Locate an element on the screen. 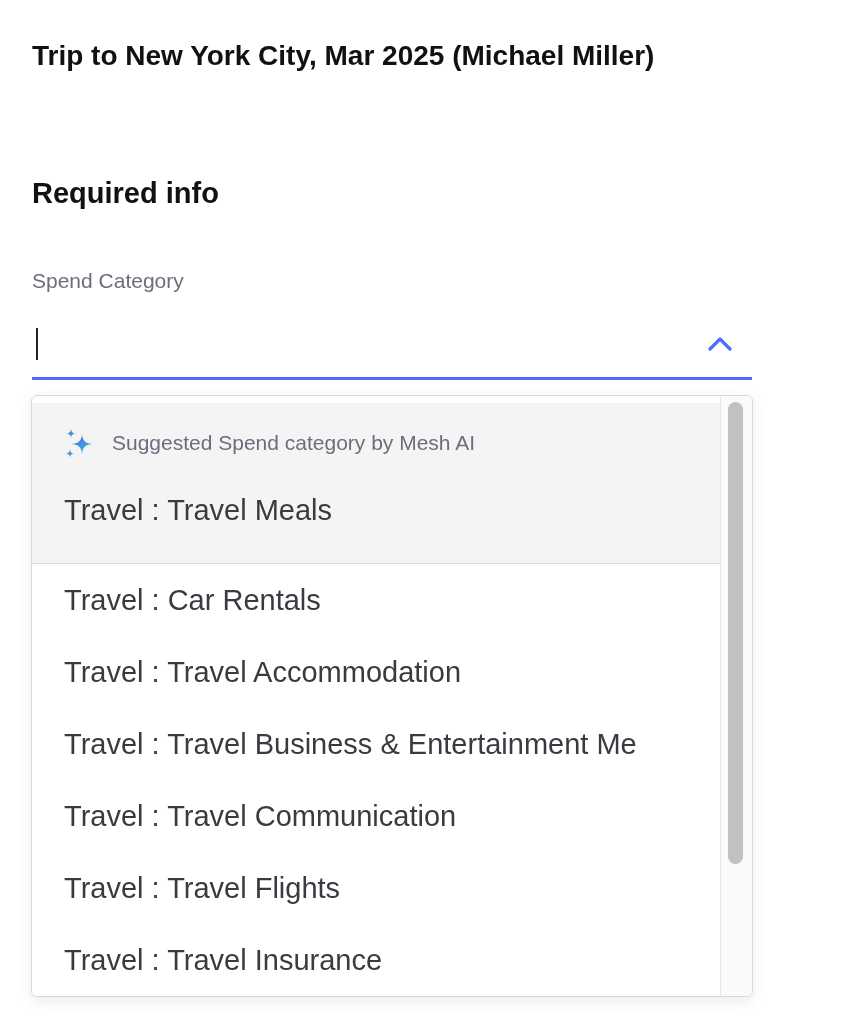  scrollbar-thumb is located at coordinates (735, 633).